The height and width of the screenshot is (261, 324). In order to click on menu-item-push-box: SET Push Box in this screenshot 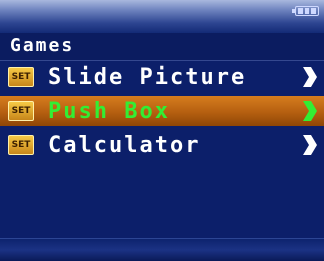, I will do `click(162, 111)`.